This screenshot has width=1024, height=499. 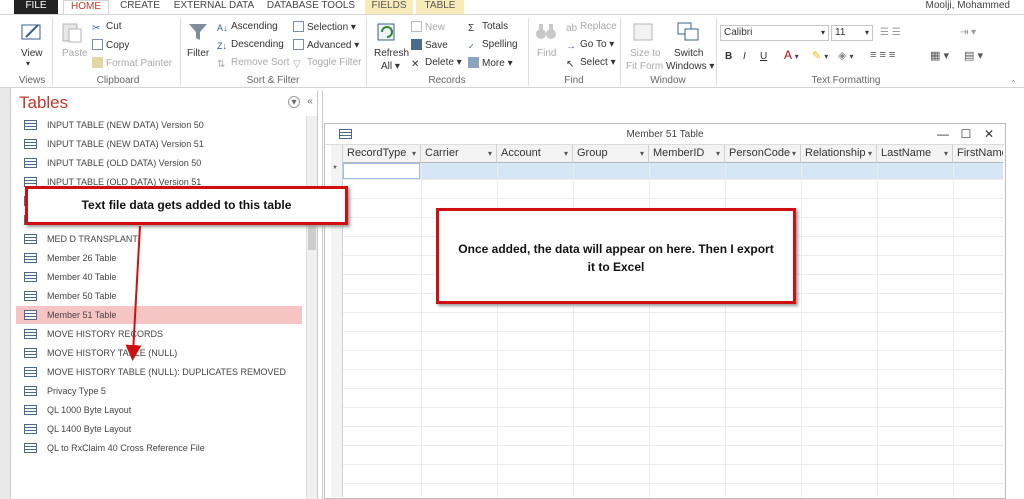 I want to click on copy-button: Copy, so click(x=110, y=45).